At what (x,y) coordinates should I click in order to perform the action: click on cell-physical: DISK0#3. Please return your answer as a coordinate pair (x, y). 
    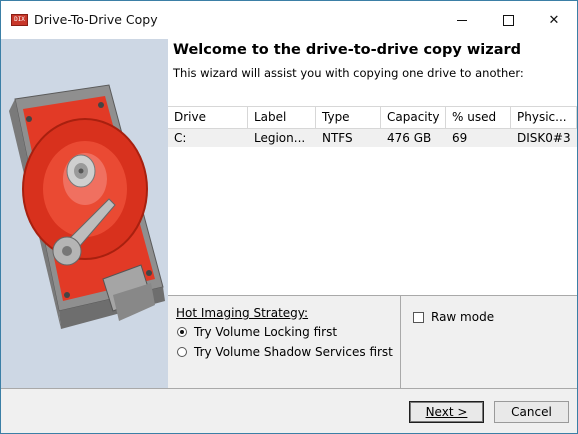
    Looking at the image, I should click on (544, 138).